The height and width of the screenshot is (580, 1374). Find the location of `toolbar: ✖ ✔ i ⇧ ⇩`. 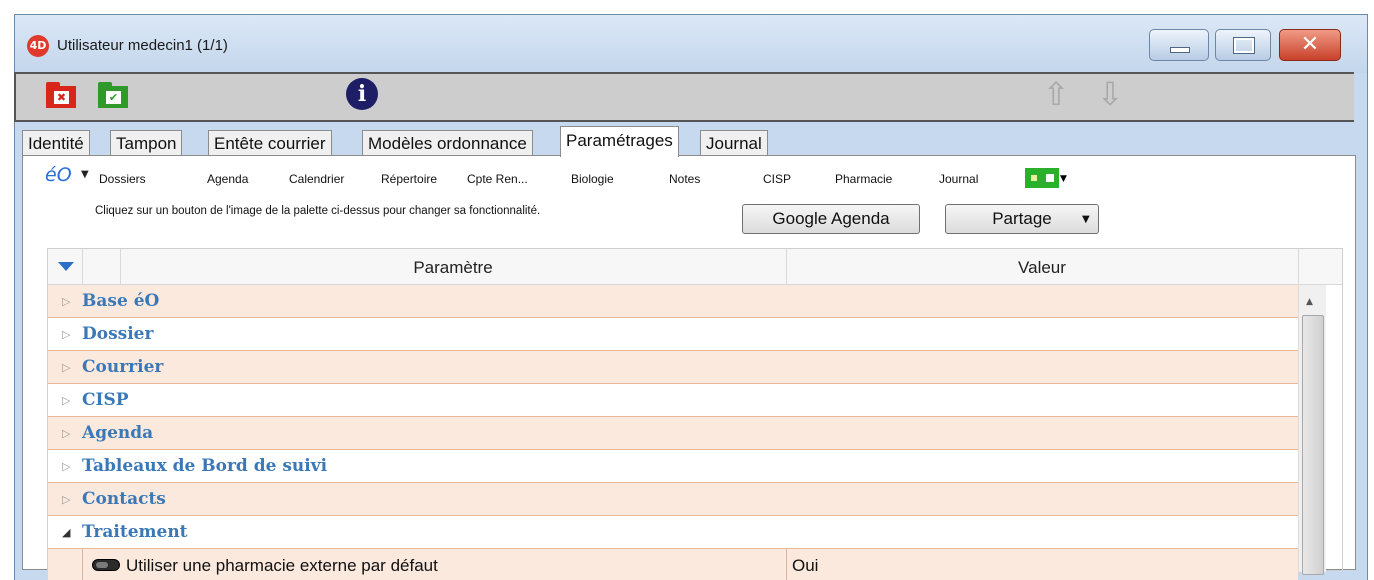

toolbar: ✖ ✔ i ⇧ ⇩ is located at coordinates (684, 97).